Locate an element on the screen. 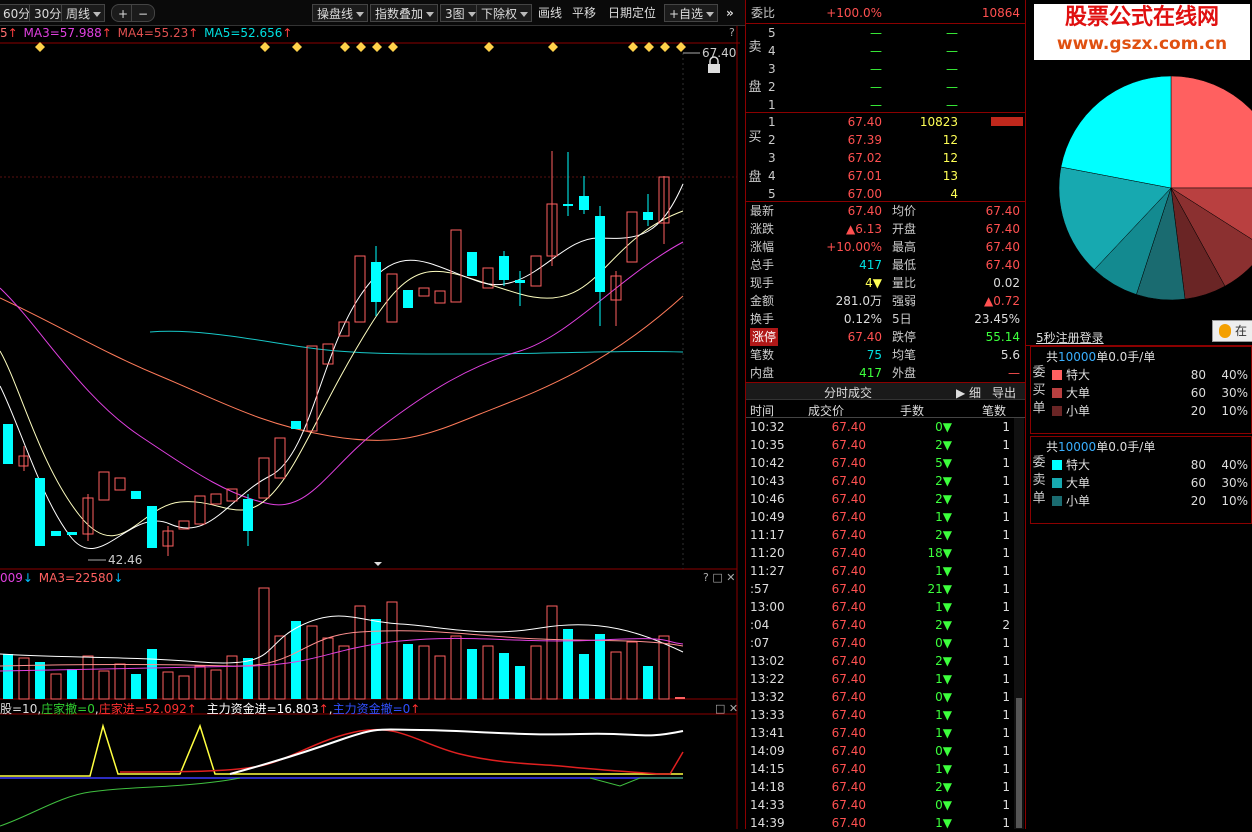 Image resolution: width=1252 pixels, height=832 pixels. ticks-export-button: 导出 is located at coordinates (1004, 392).